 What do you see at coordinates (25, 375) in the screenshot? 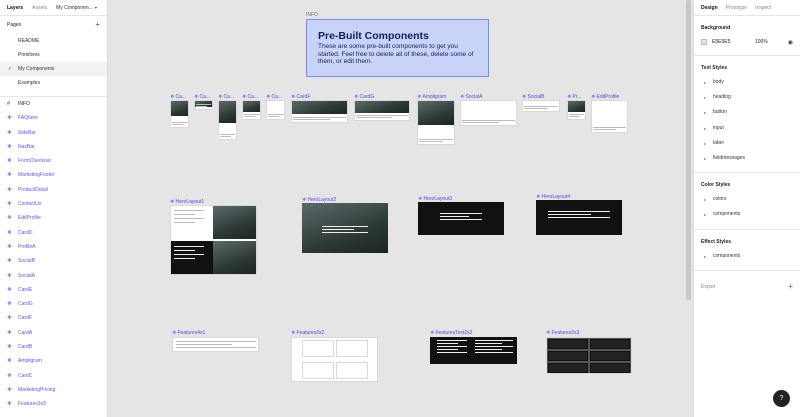
I see `layer-label: CardC` at bounding box center [25, 375].